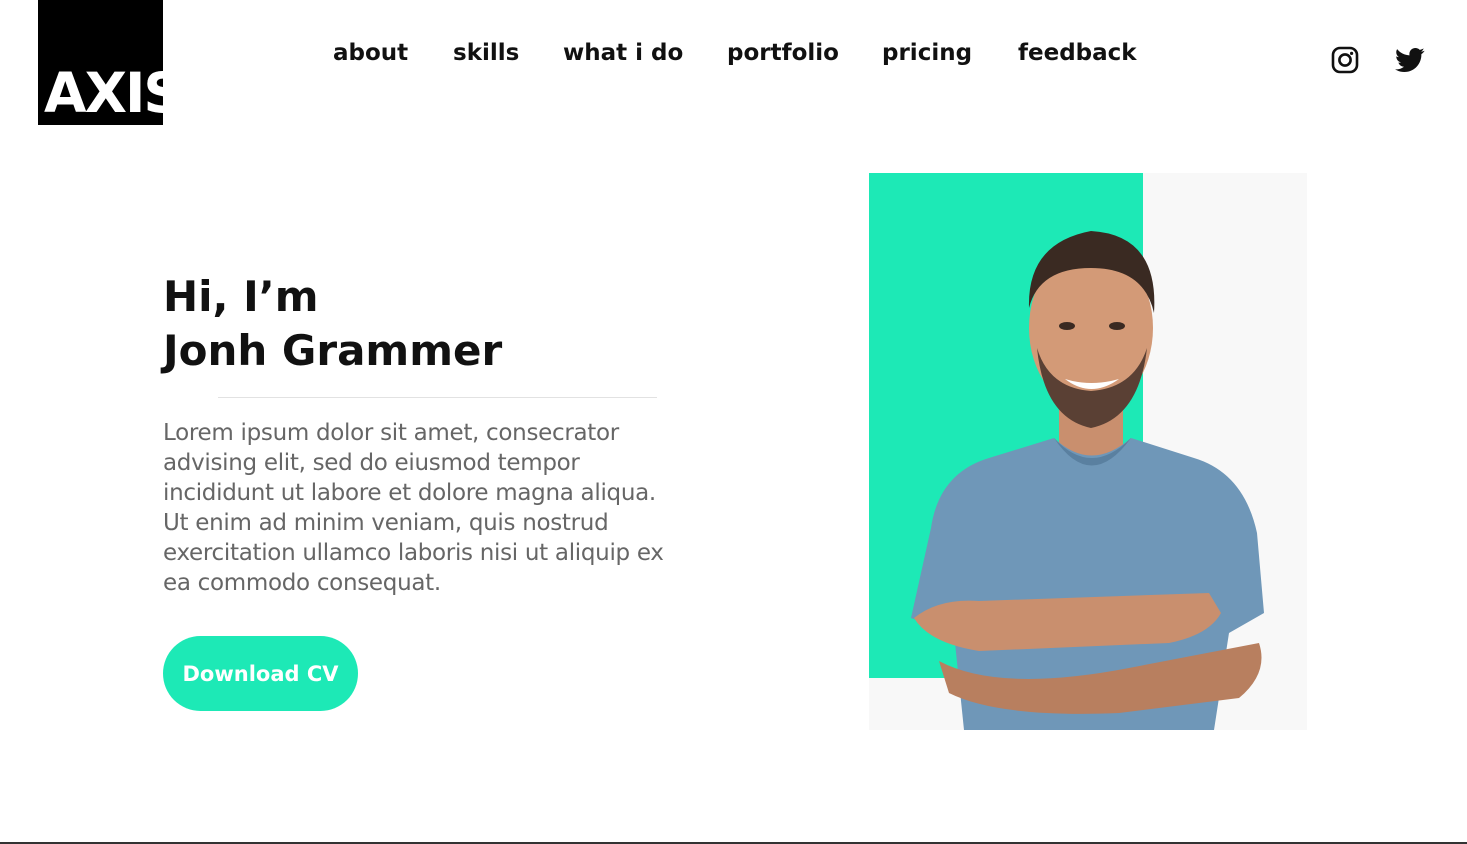 The height and width of the screenshot is (844, 1467). What do you see at coordinates (1083, 53) in the screenshot?
I see `nav-item-feedback: feedback` at bounding box center [1083, 53].